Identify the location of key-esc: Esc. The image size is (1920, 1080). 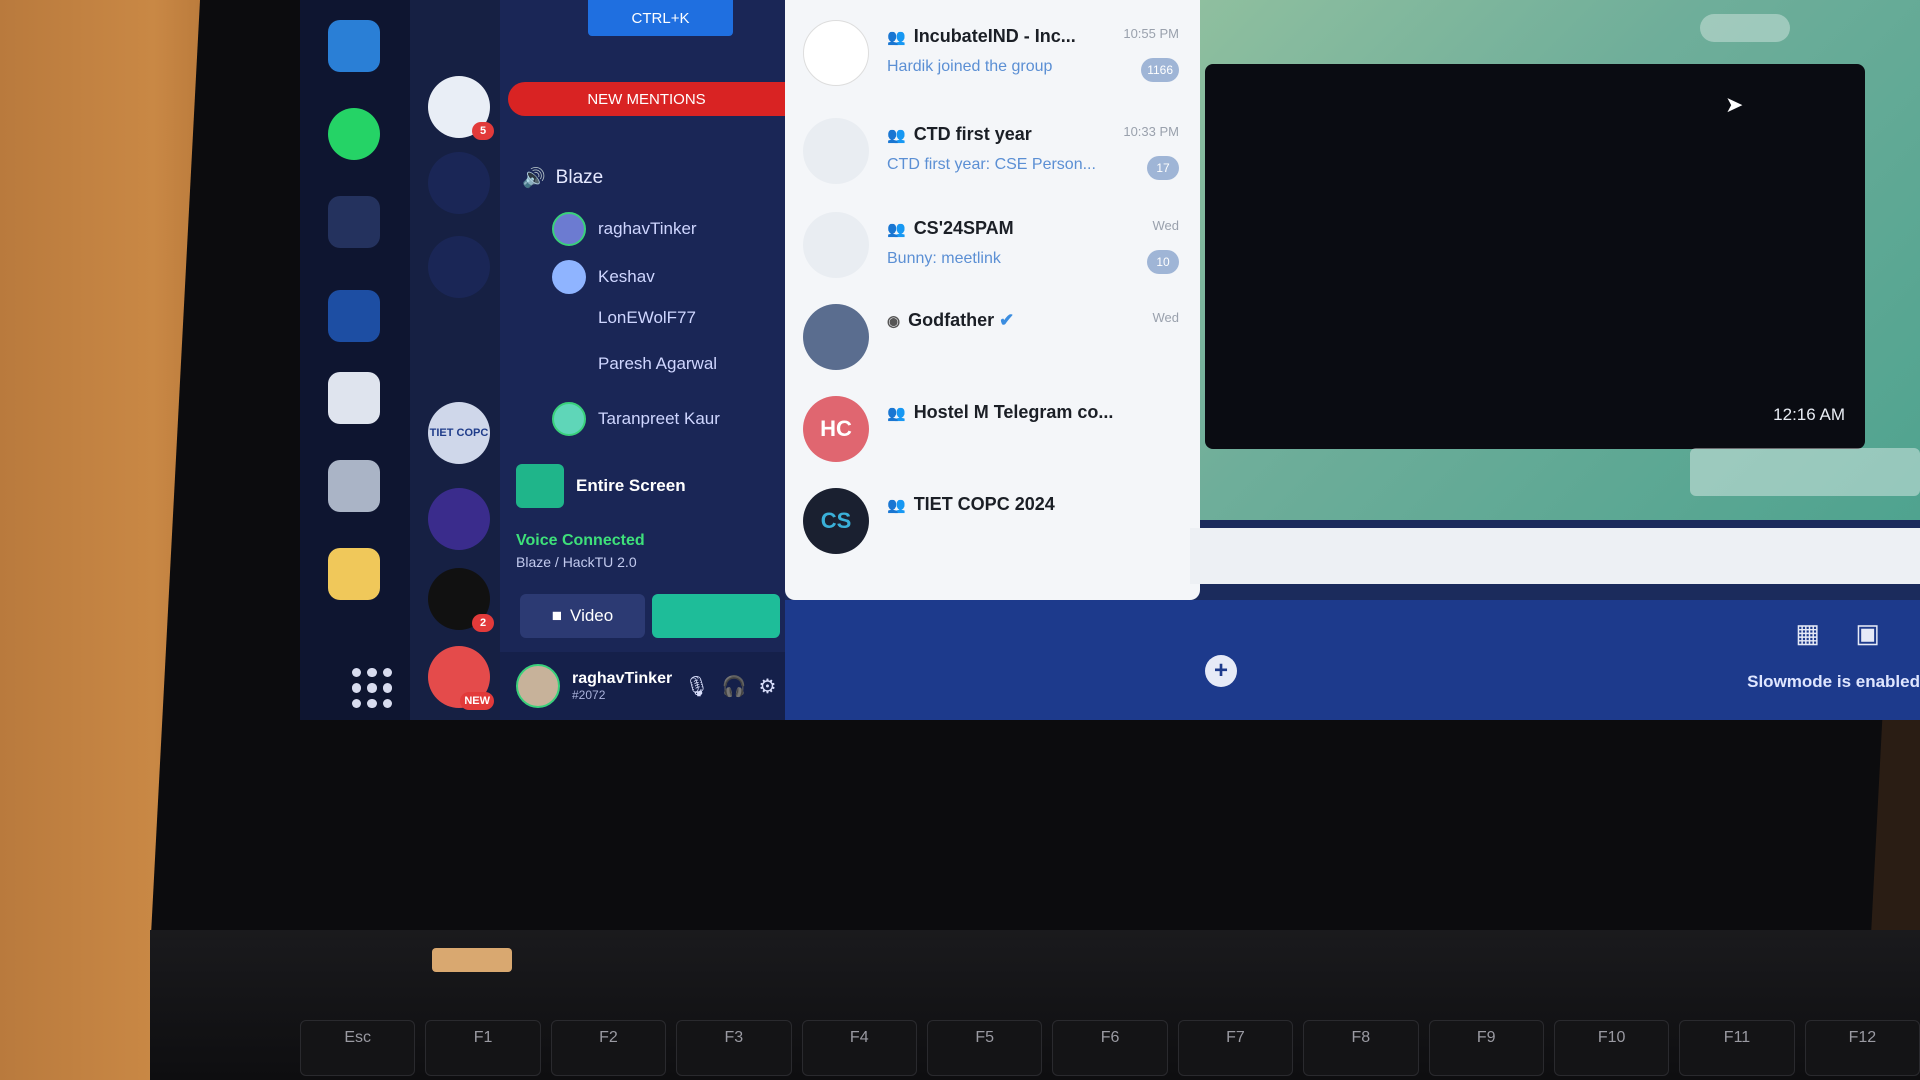
(358, 1048).